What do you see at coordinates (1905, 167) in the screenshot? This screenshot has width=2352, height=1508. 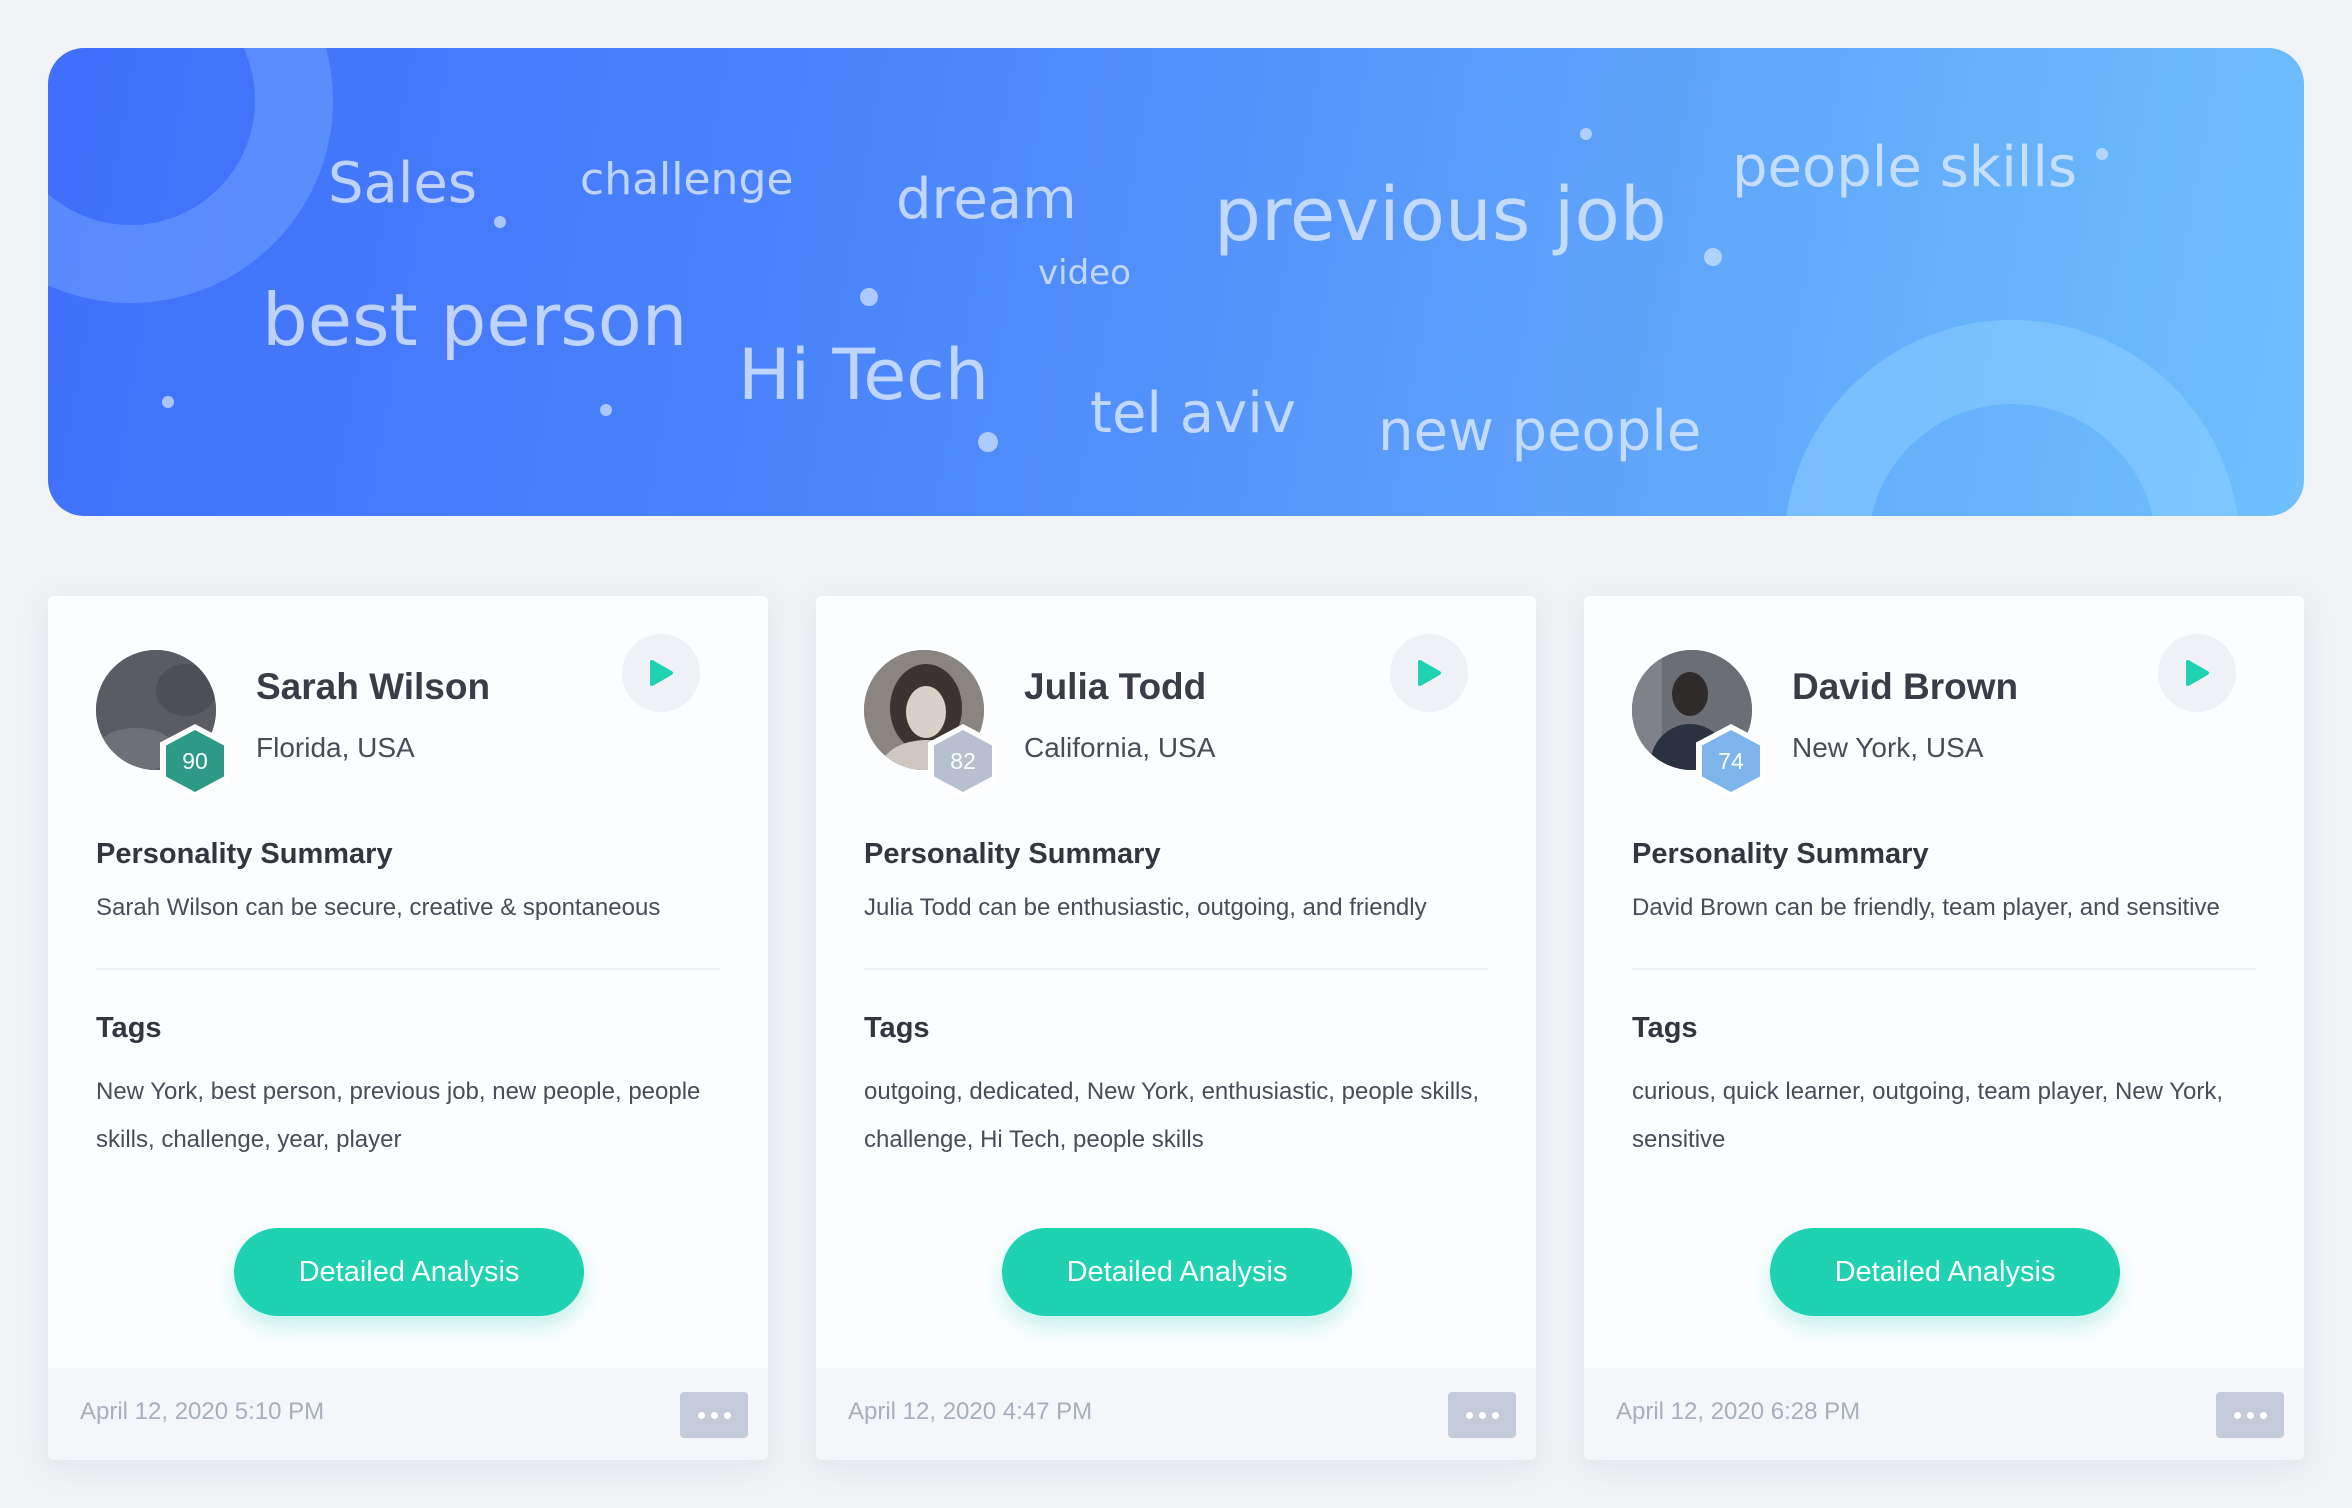 I see `word-cloud-word: people skills` at bounding box center [1905, 167].